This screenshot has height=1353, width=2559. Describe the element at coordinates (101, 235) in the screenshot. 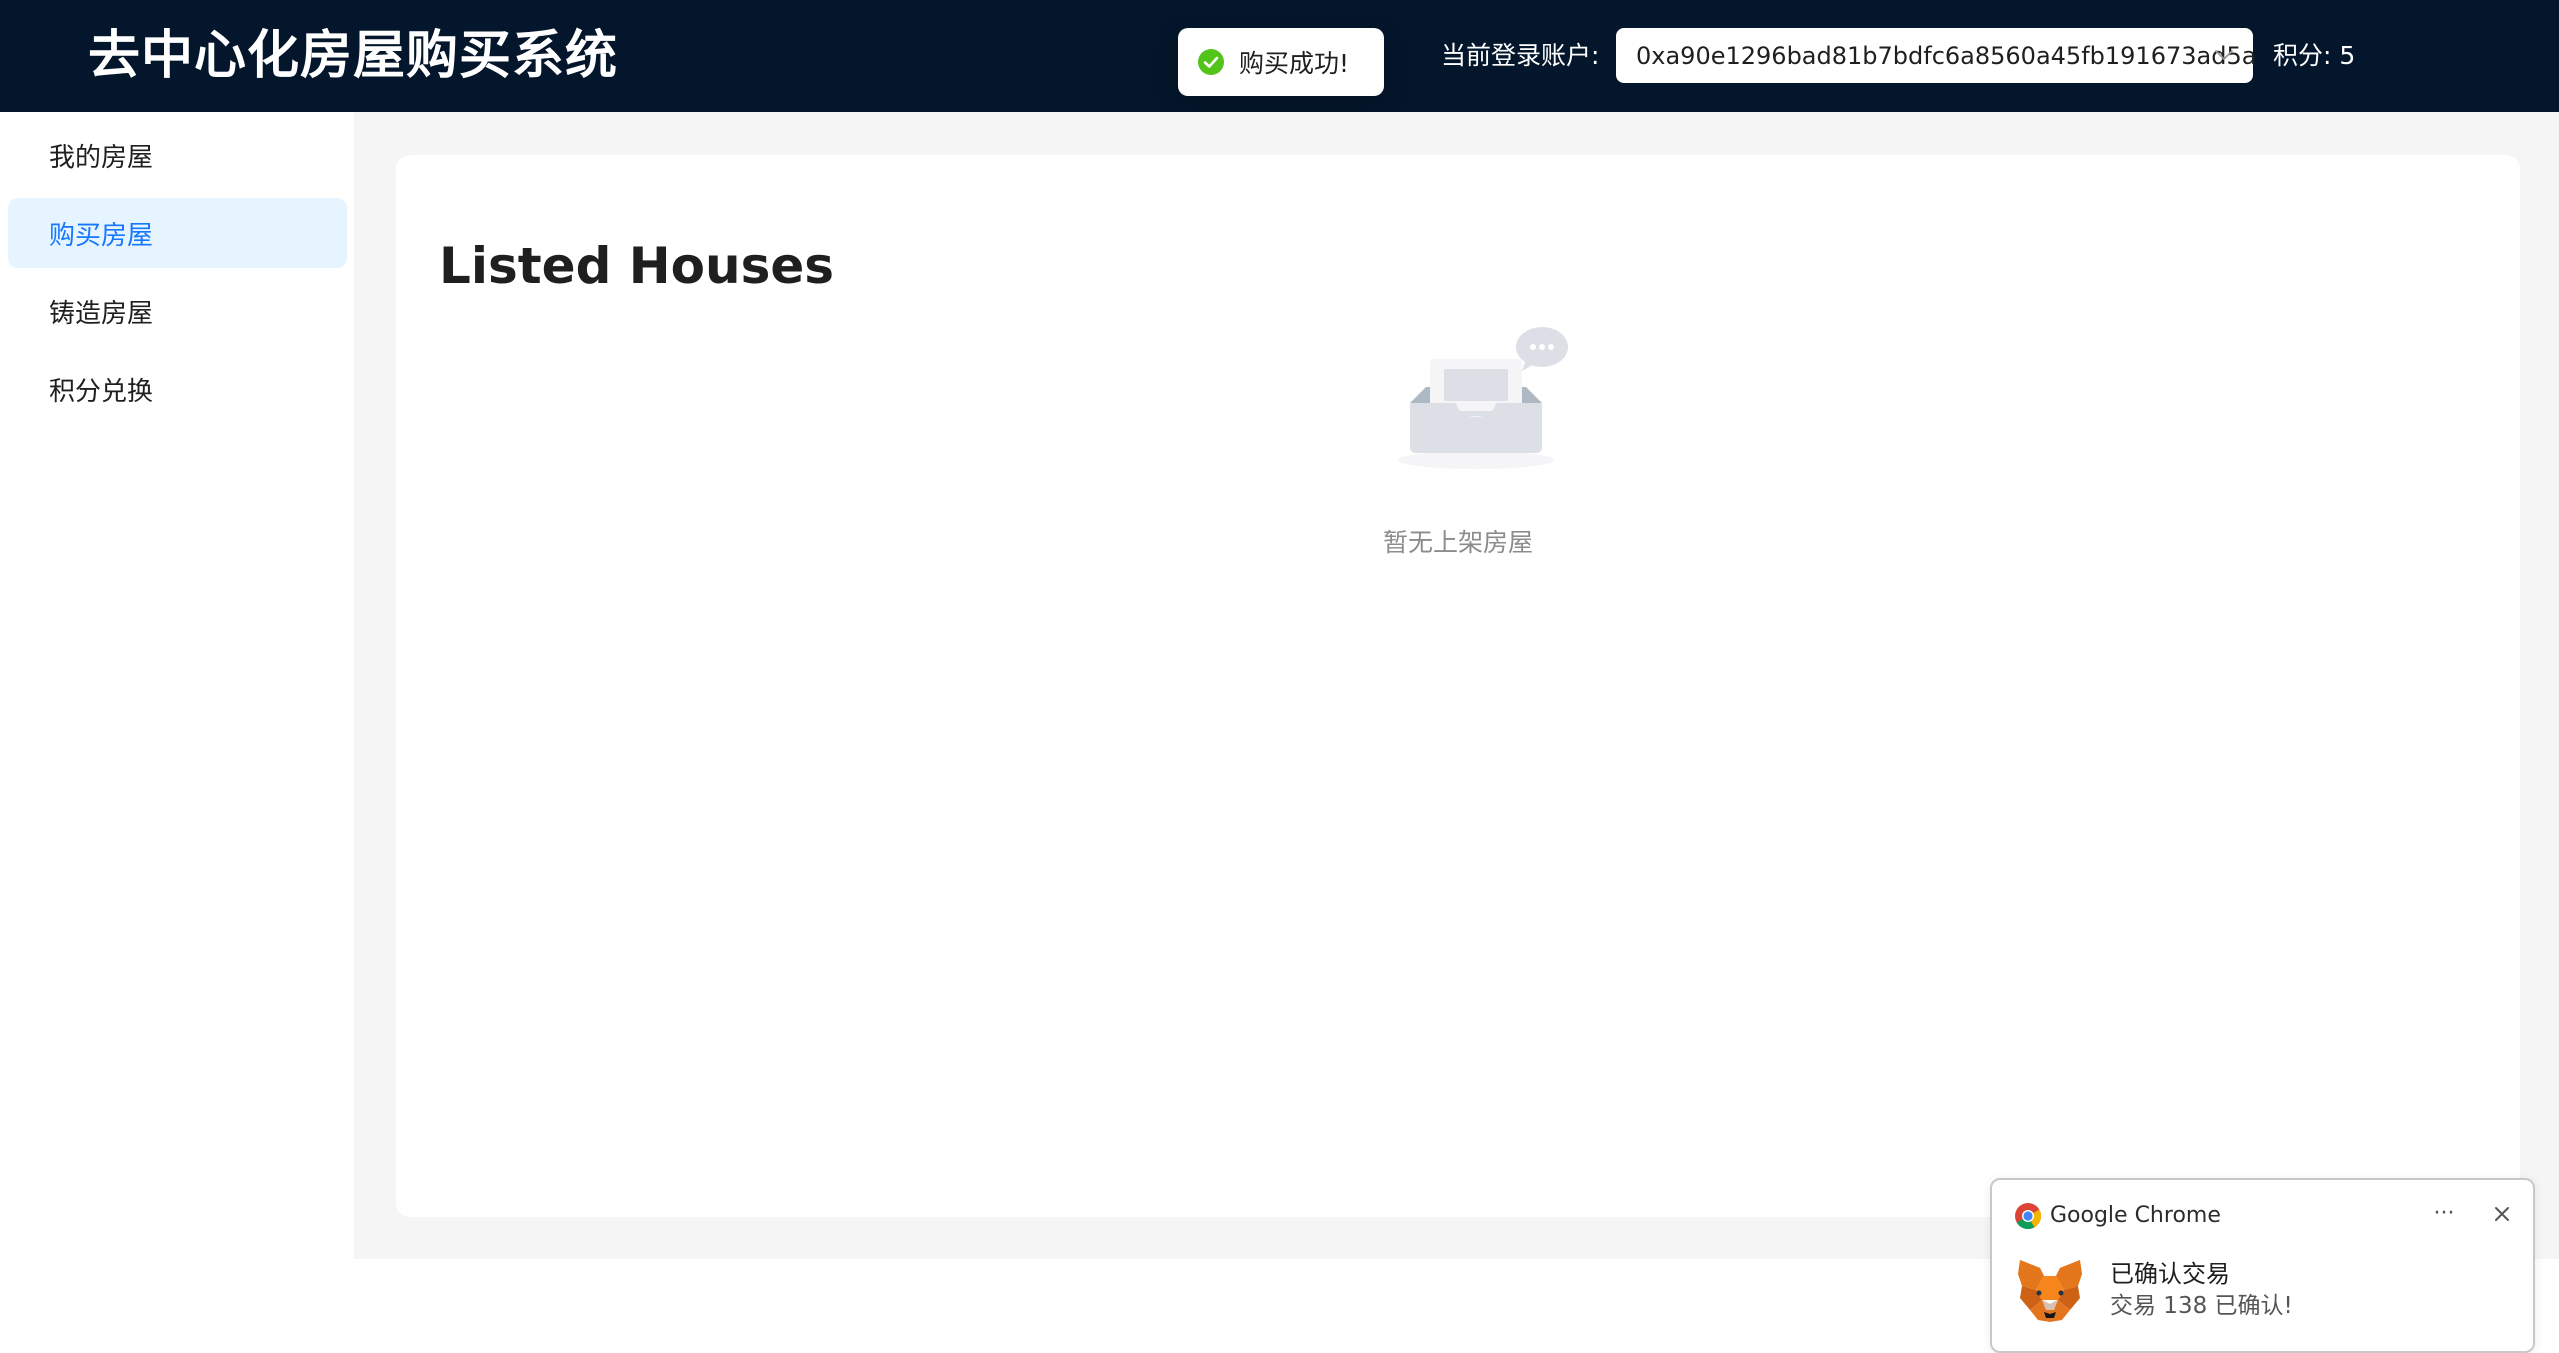

I see `sidebar-item-label: 购买房屋` at that location.